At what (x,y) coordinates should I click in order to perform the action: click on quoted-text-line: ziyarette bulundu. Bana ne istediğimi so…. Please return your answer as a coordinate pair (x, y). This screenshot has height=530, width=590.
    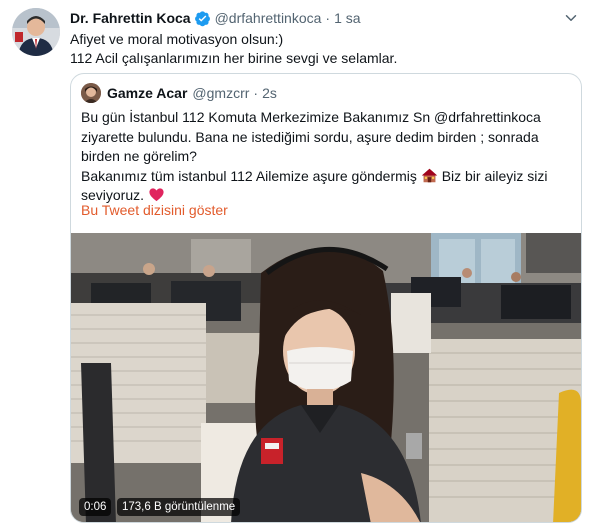
    Looking at the image, I should click on (310, 136).